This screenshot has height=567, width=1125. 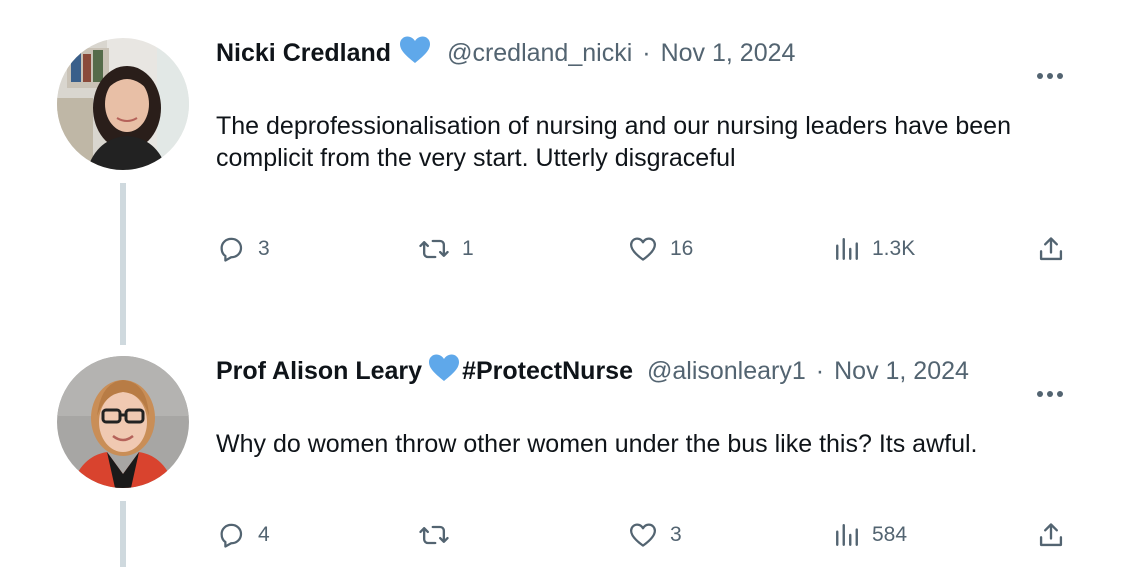 I want to click on reply-button: 3, so click(x=243, y=249).